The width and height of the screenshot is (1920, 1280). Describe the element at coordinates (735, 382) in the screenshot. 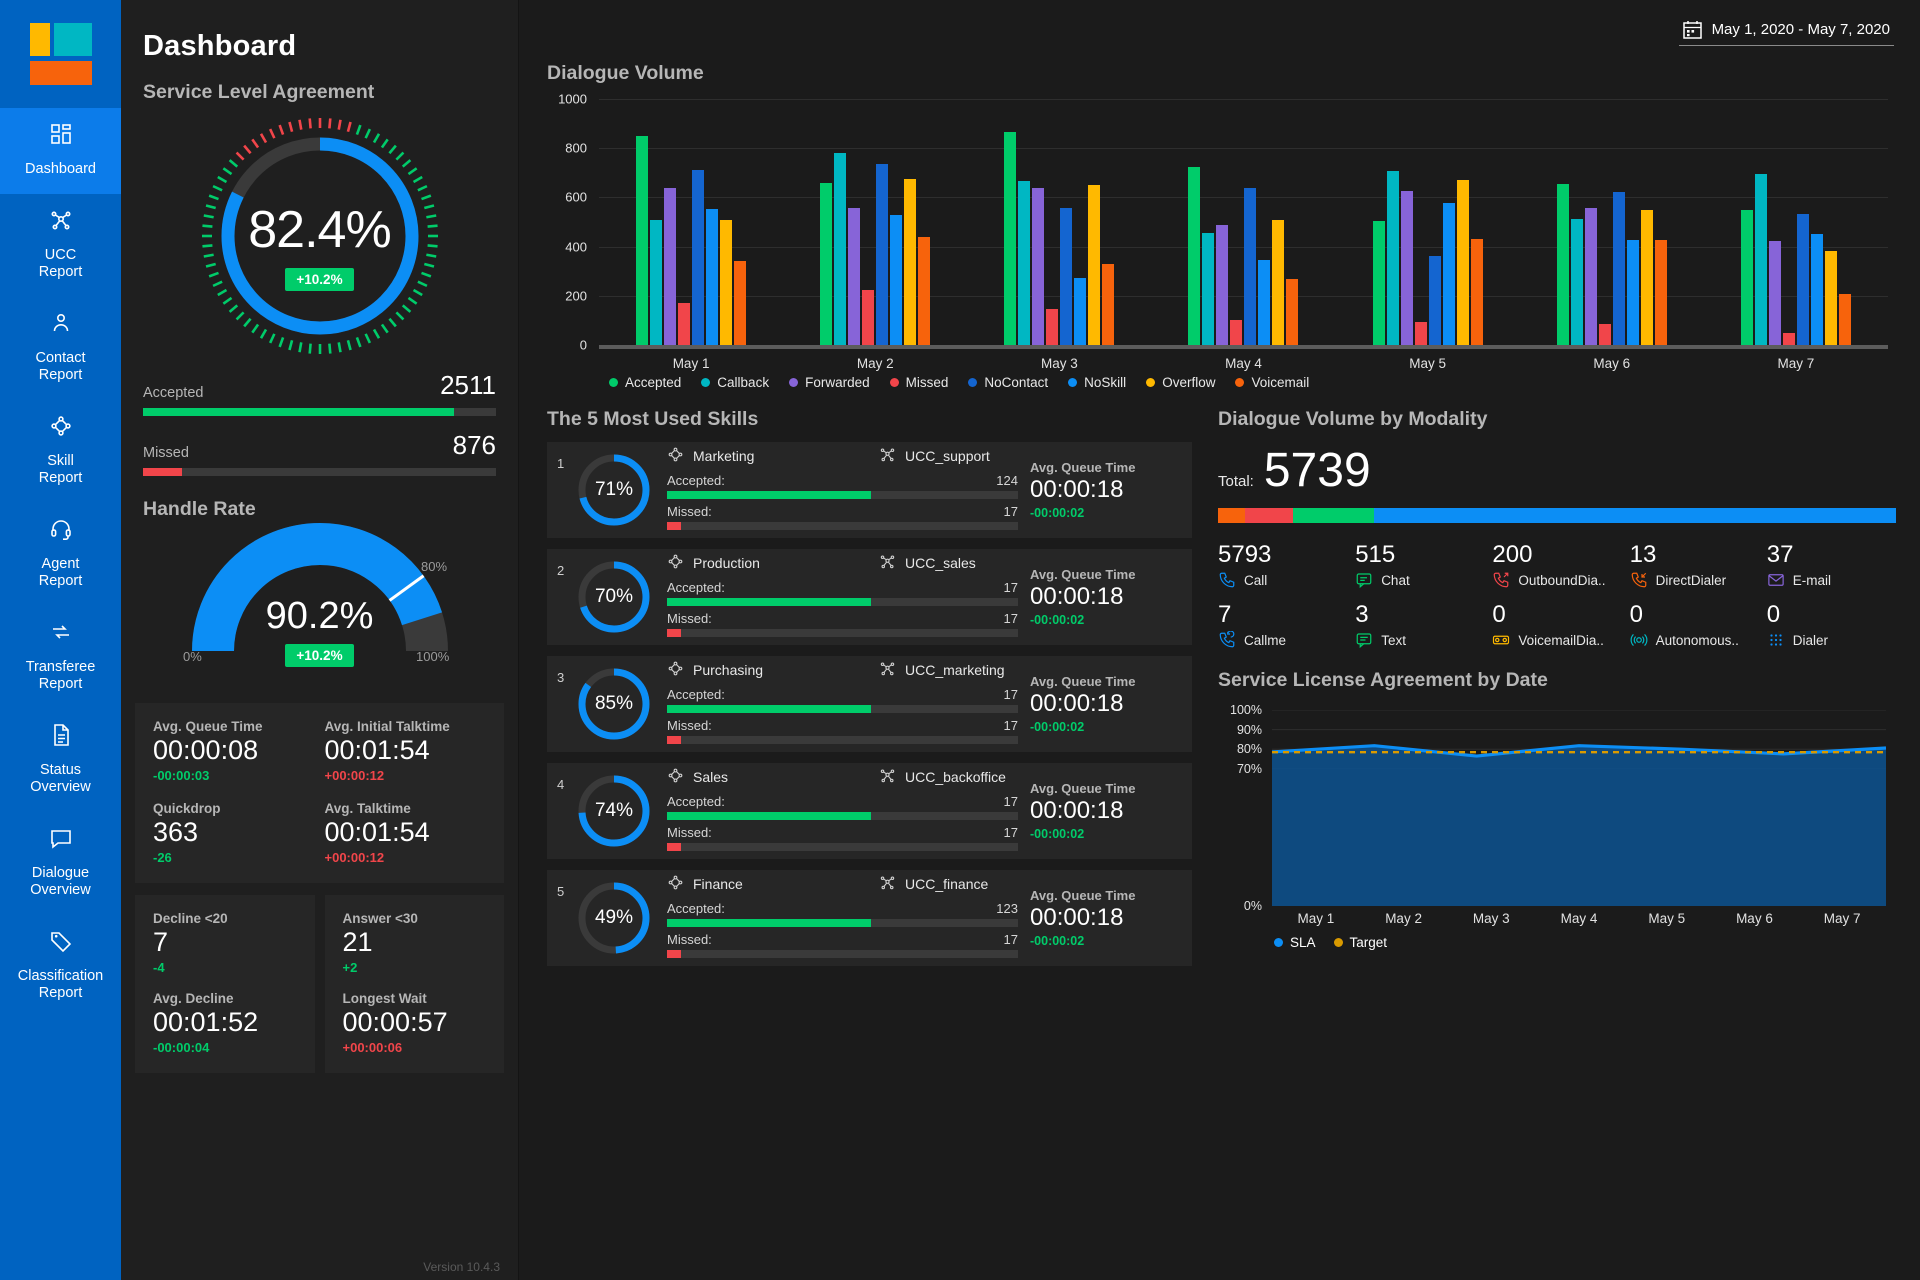

I see `legend-item-callback: Callback` at that location.